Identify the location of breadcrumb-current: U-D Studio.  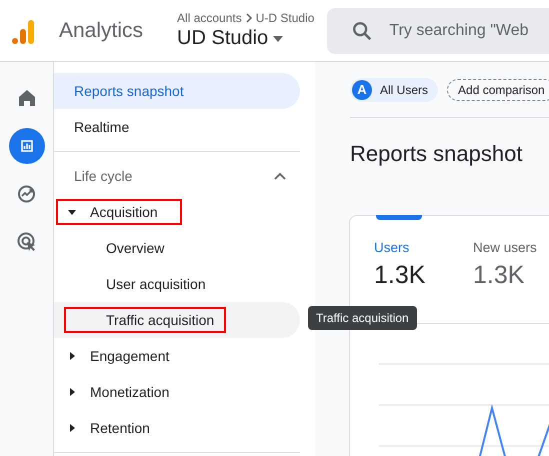
(285, 18).